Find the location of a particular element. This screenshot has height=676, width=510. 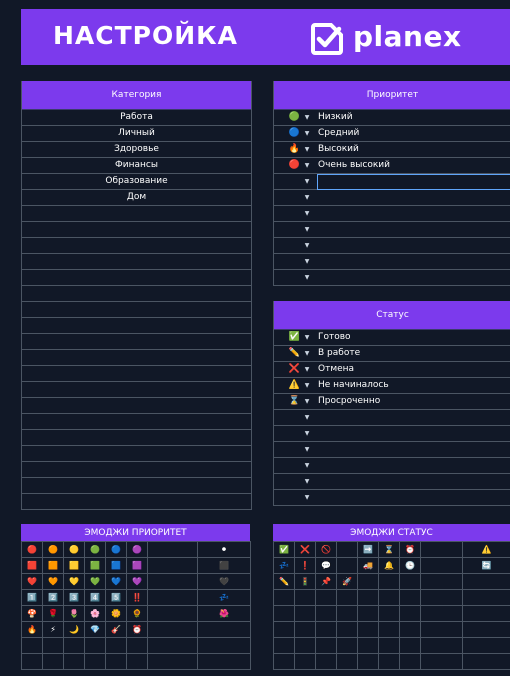

emoji_priority-emoji-cell: 🟢 is located at coordinates (95, 549).